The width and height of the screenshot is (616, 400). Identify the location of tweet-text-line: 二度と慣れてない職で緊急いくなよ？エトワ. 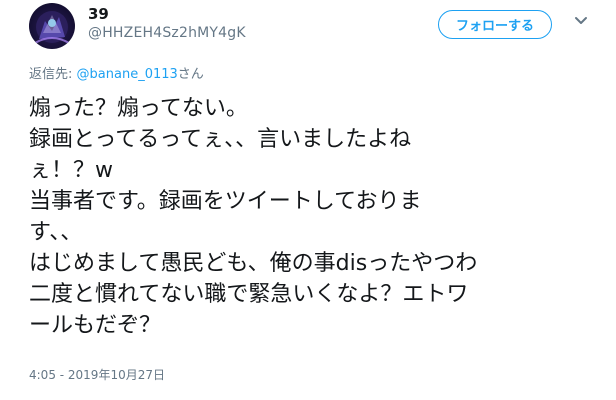
(249, 294).